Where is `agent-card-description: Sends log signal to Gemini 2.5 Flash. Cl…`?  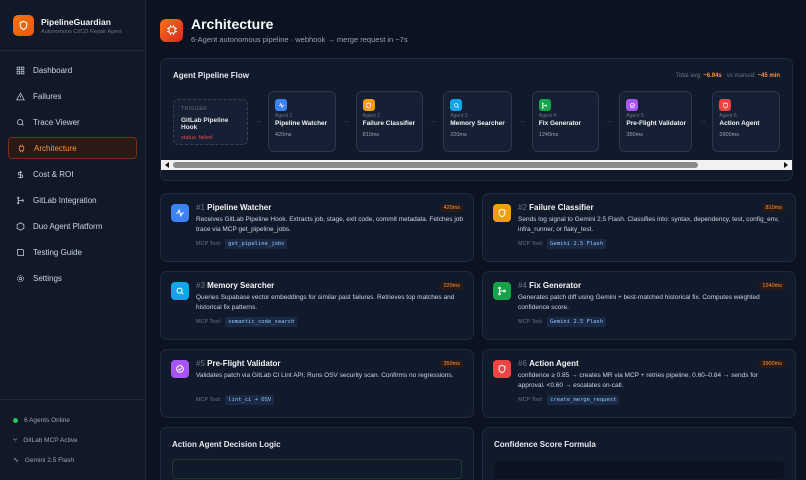
agent-card-description: Sends log signal to Gemini 2.5 Flash. Cl… is located at coordinates (648, 224).